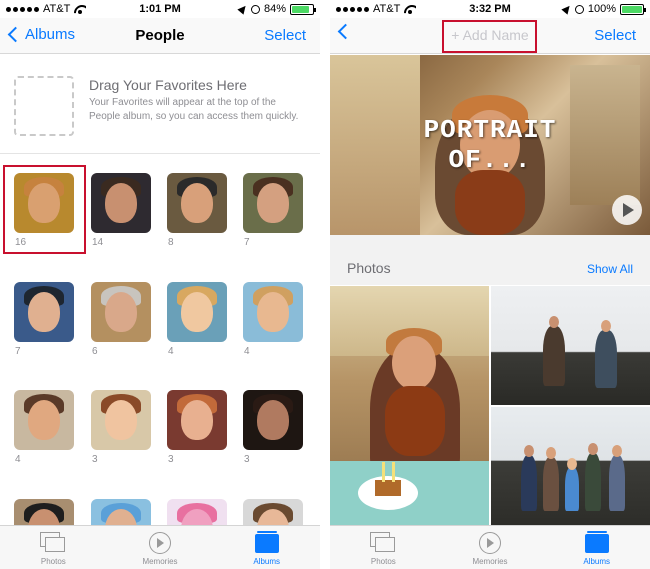  Describe the element at coordinates (627, 210) in the screenshot. I see `play-button` at that location.